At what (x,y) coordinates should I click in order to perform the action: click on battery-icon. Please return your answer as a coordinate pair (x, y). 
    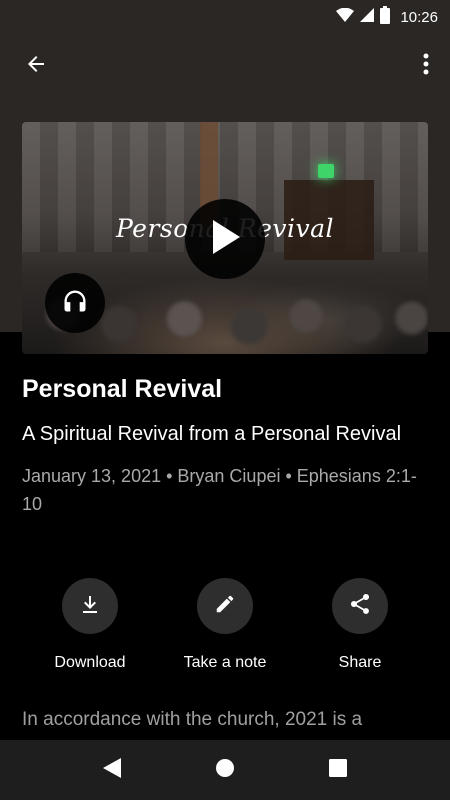
    Looking at the image, I should click on (385, 17).